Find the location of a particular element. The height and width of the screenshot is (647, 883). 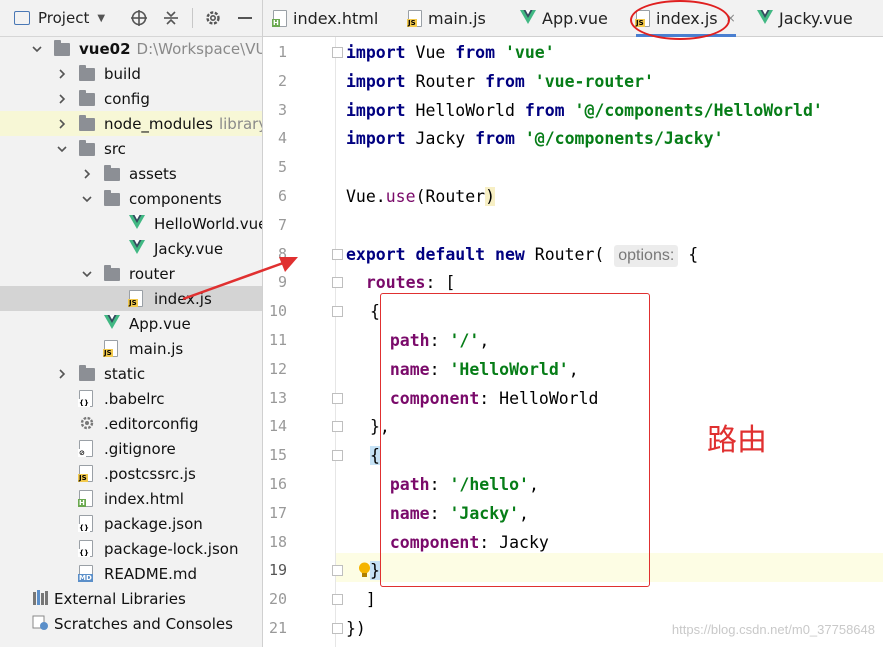

tree-item: components is located at coordinates (131, 198).